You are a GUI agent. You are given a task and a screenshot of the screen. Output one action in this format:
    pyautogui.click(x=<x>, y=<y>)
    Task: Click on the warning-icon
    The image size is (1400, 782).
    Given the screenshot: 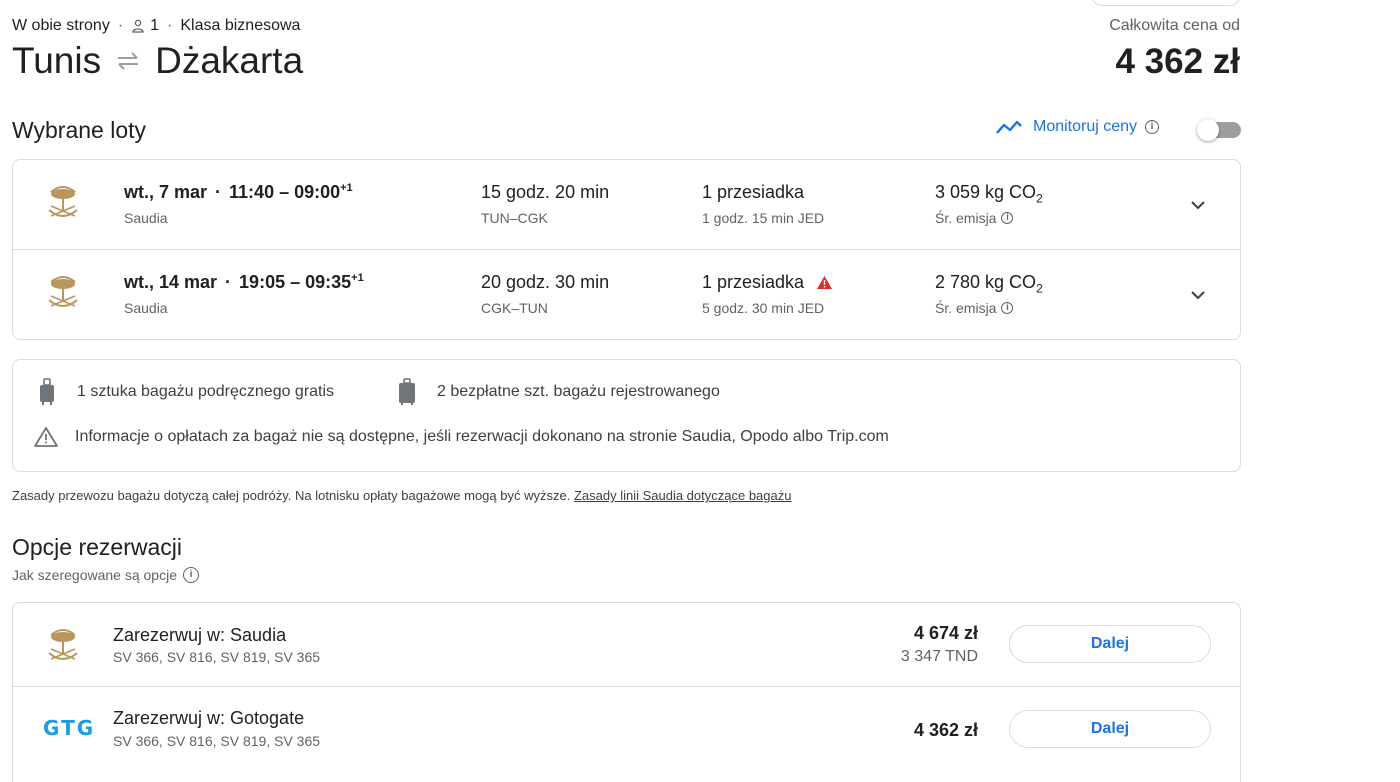 What is the action you would take?
    pyautogui.click(x=824, y=282)
    